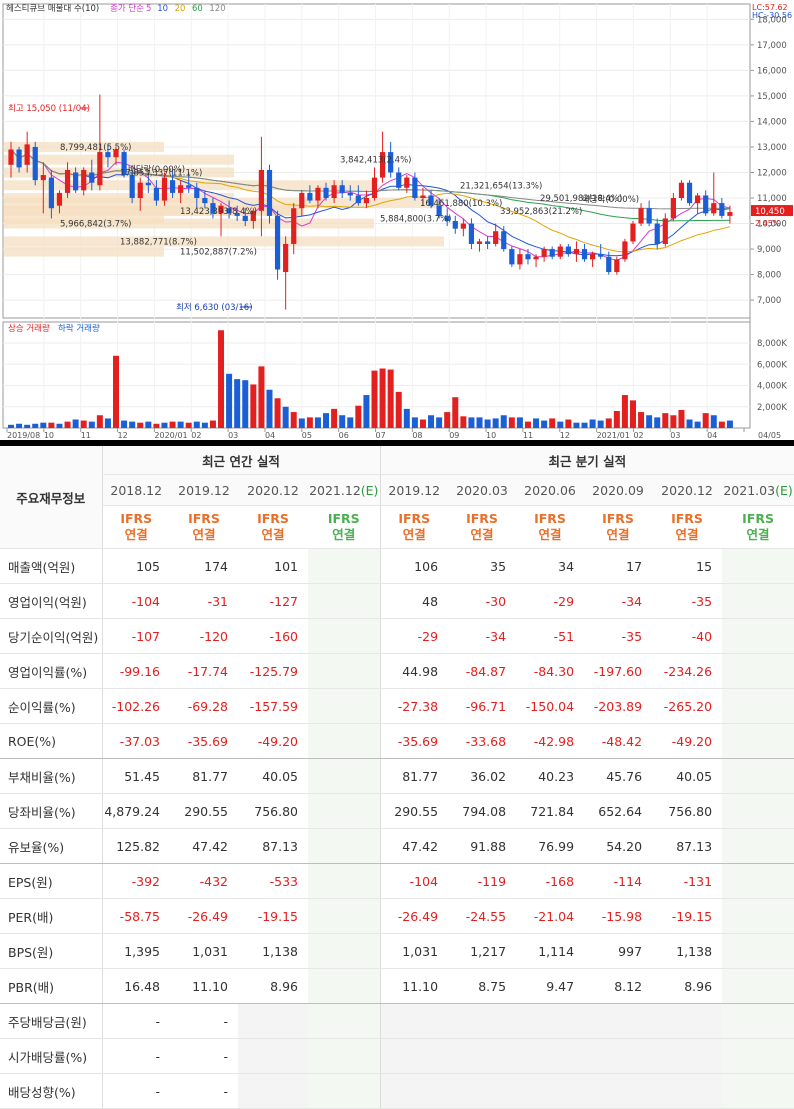 The width and height of the screenshot is (794, 1109). Describe the element at coordinates (618, 776) in the screenshot. I see `table-cell: 45.76` at that location.